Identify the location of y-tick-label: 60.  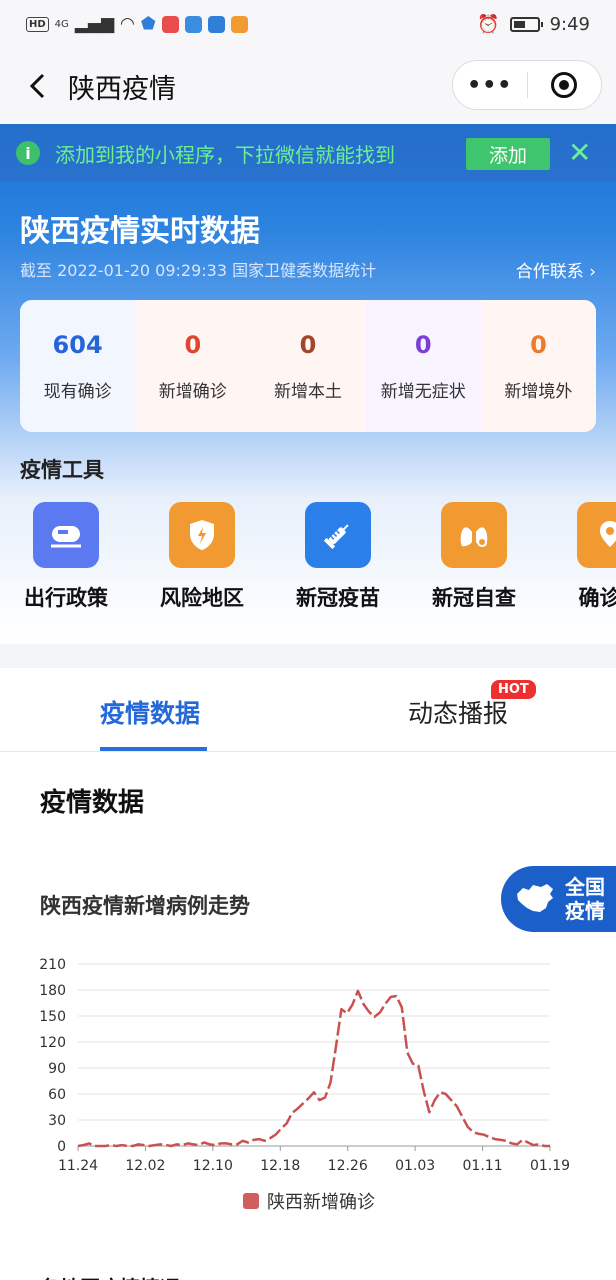
(57, 1095).